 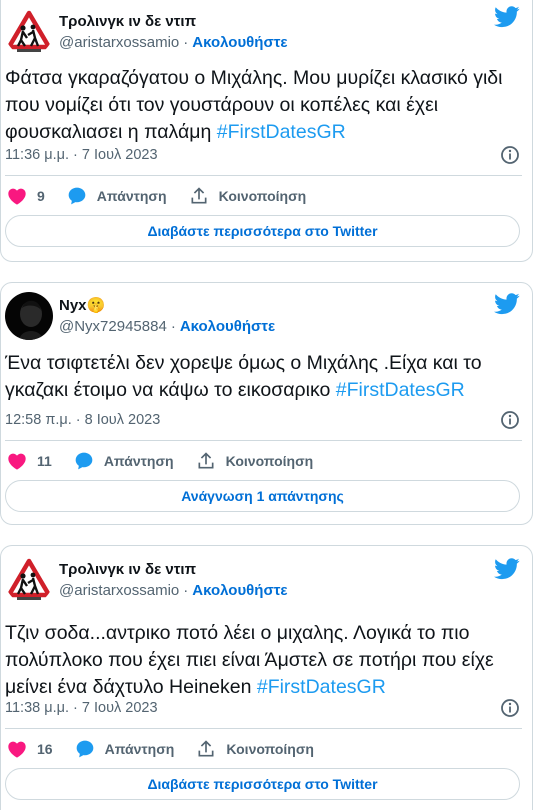 I want to click on tweet-meta: 12:58 π.μ. · 8 Ιουλ 2023, so click(x=263, y=420).